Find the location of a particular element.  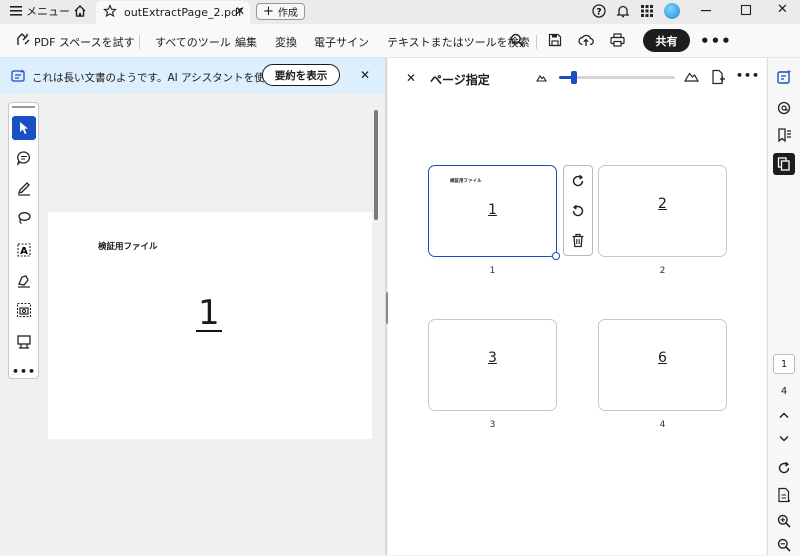

close-panel-icon: ✕ is located at coordinates (411, 78).